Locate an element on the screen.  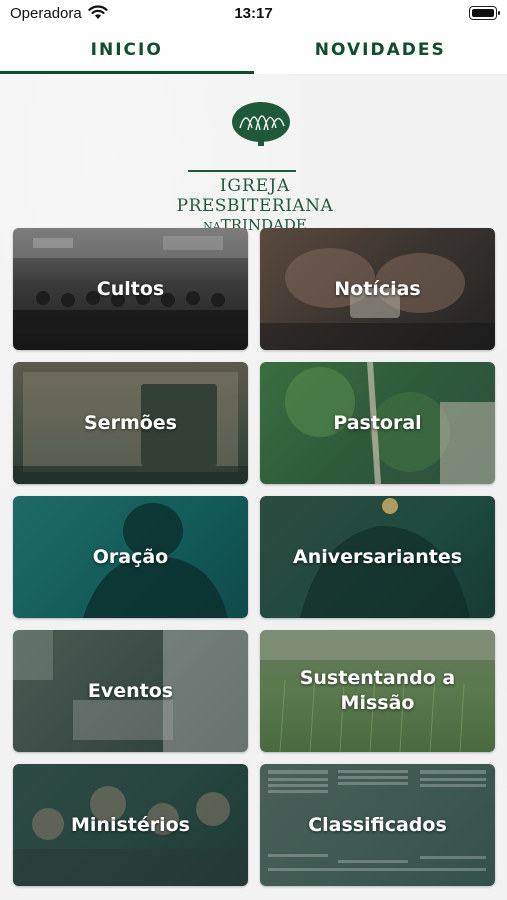
menu-card-label: Pastoral is located at coordinates (377, 422).